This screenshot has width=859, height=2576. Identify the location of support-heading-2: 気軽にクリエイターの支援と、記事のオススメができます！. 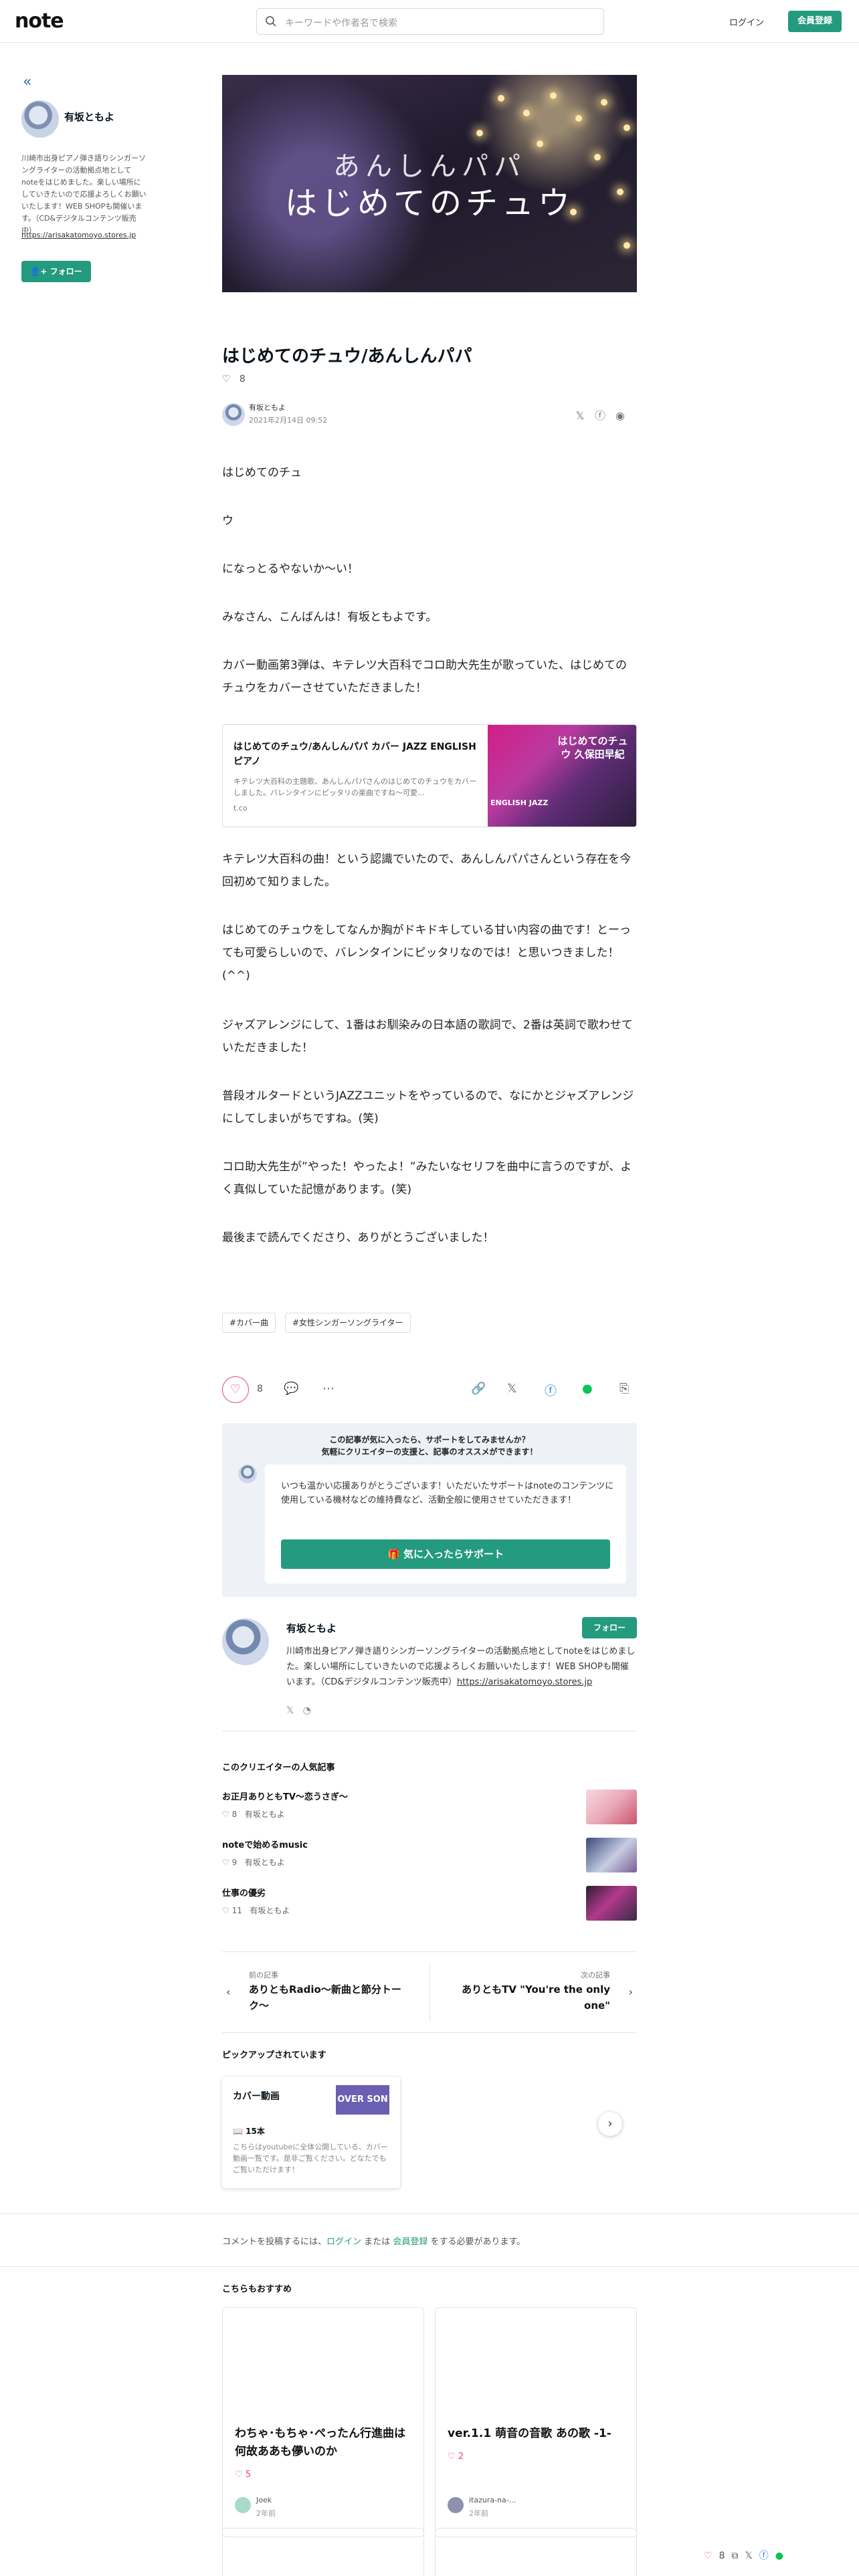
(429, 1452).